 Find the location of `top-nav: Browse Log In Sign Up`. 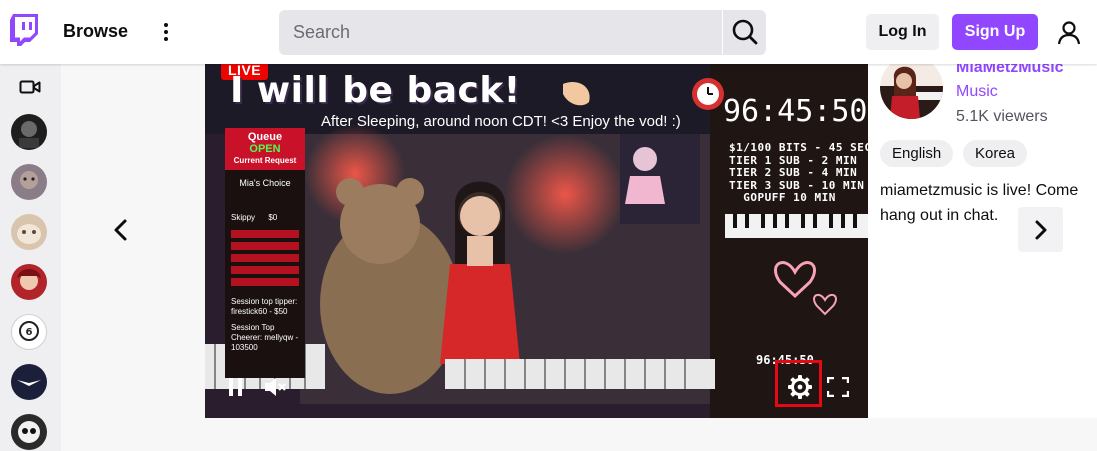

top-nav: Browse Log In Sign Up is located at coordinates (548, 32).